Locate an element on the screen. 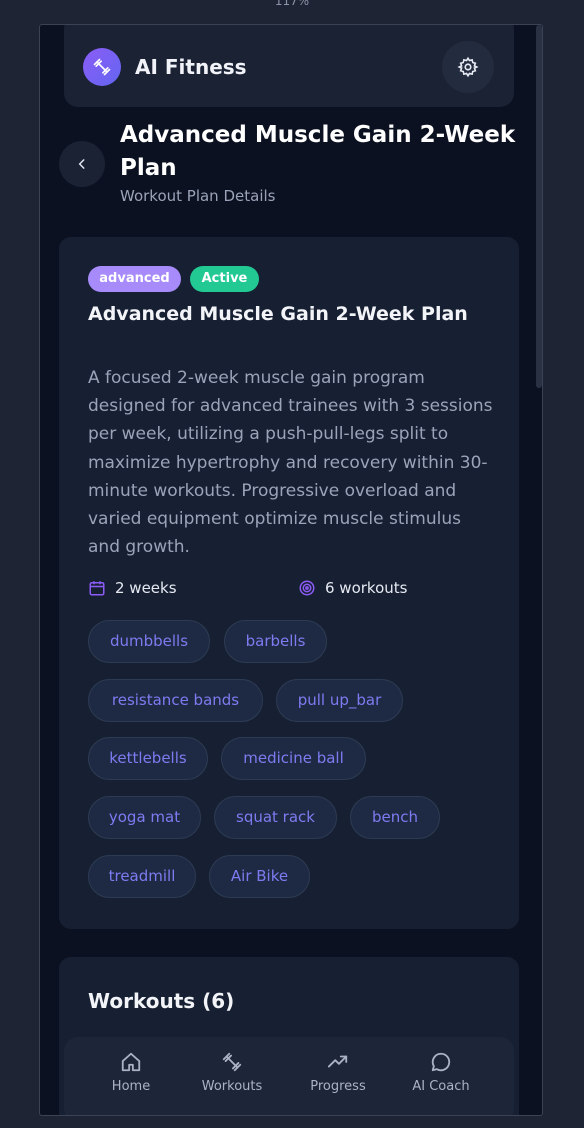 Image resolution: width=584 pixels, height=1128 pixels. status-badge: Active is located at coordinates (224, 279).